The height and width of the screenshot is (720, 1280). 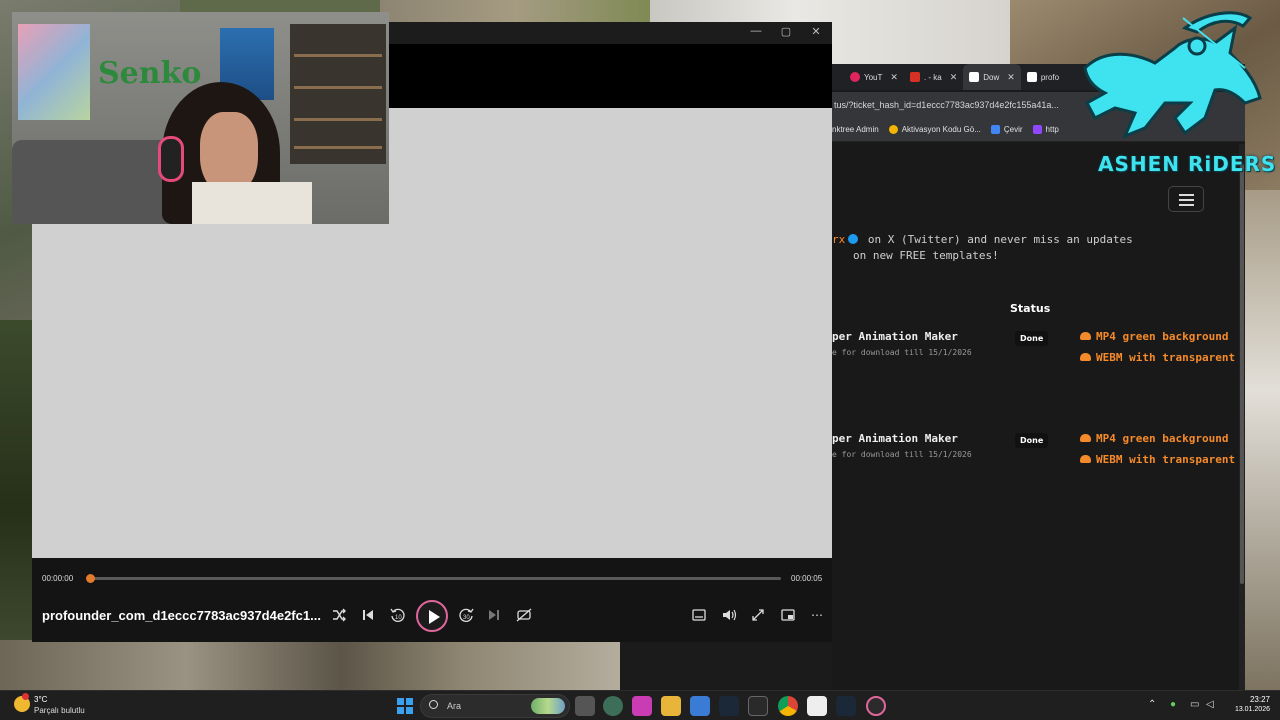 I want to click on browser-tab-label: Dow, so click(x=991, y=77).